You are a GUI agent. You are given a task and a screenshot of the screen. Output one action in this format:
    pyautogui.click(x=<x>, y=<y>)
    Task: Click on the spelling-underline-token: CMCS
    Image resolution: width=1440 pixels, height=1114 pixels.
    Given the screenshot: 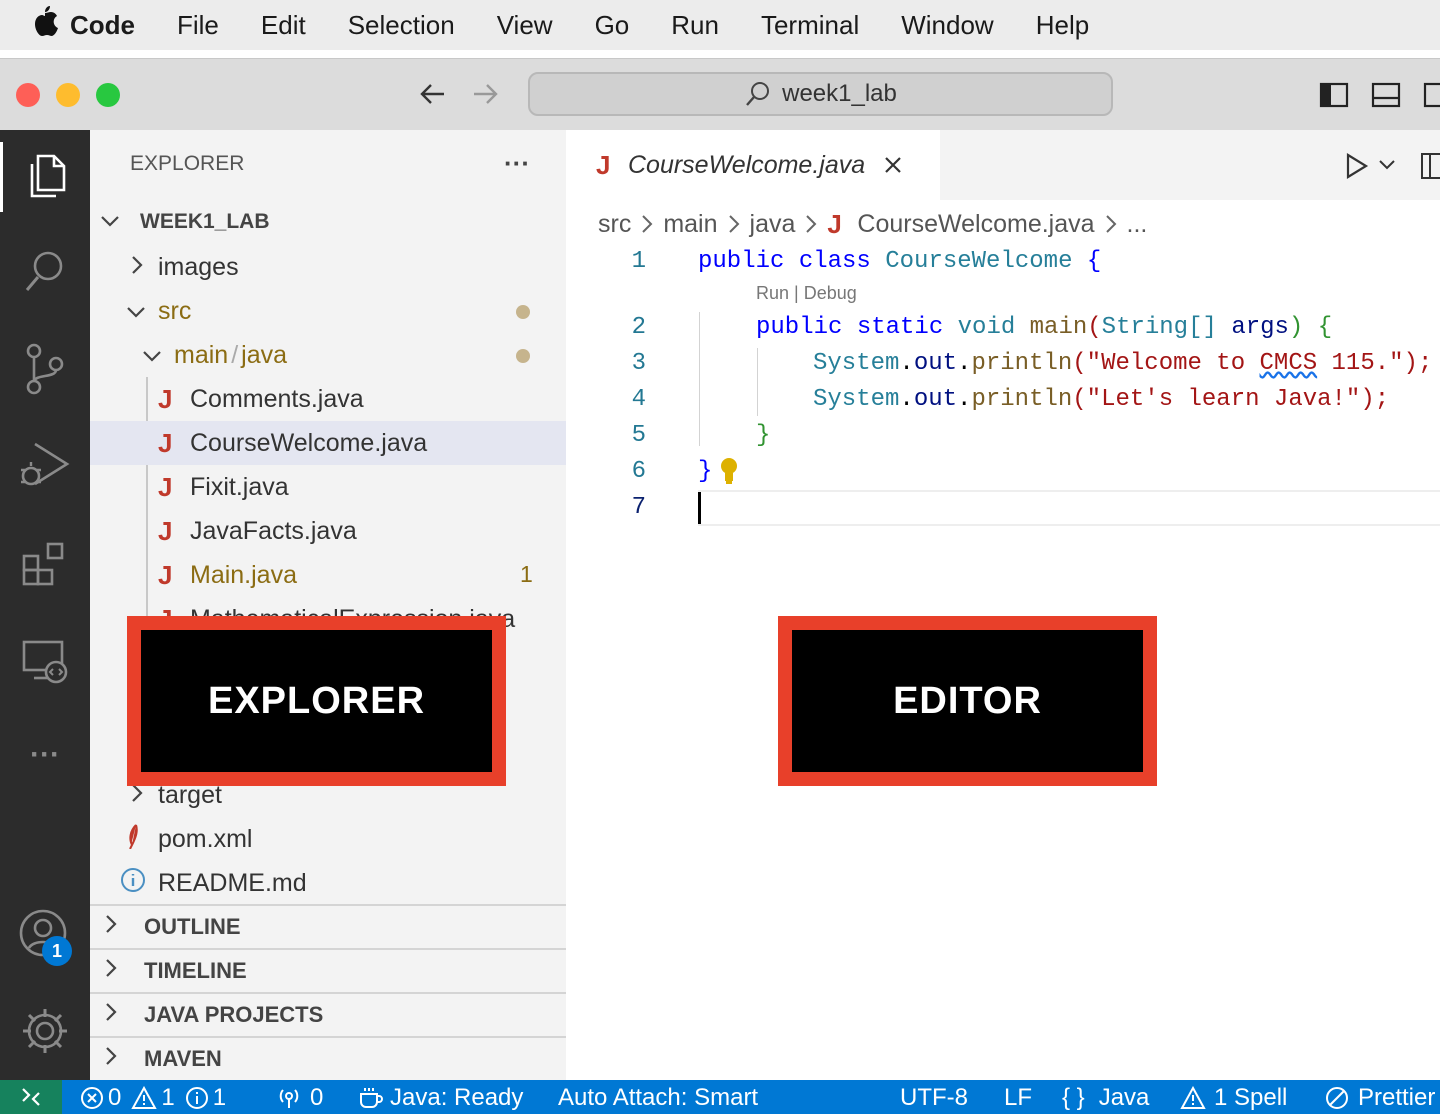 What is the action you would take?
    pyautogui.click(x=1289, y=363)
    